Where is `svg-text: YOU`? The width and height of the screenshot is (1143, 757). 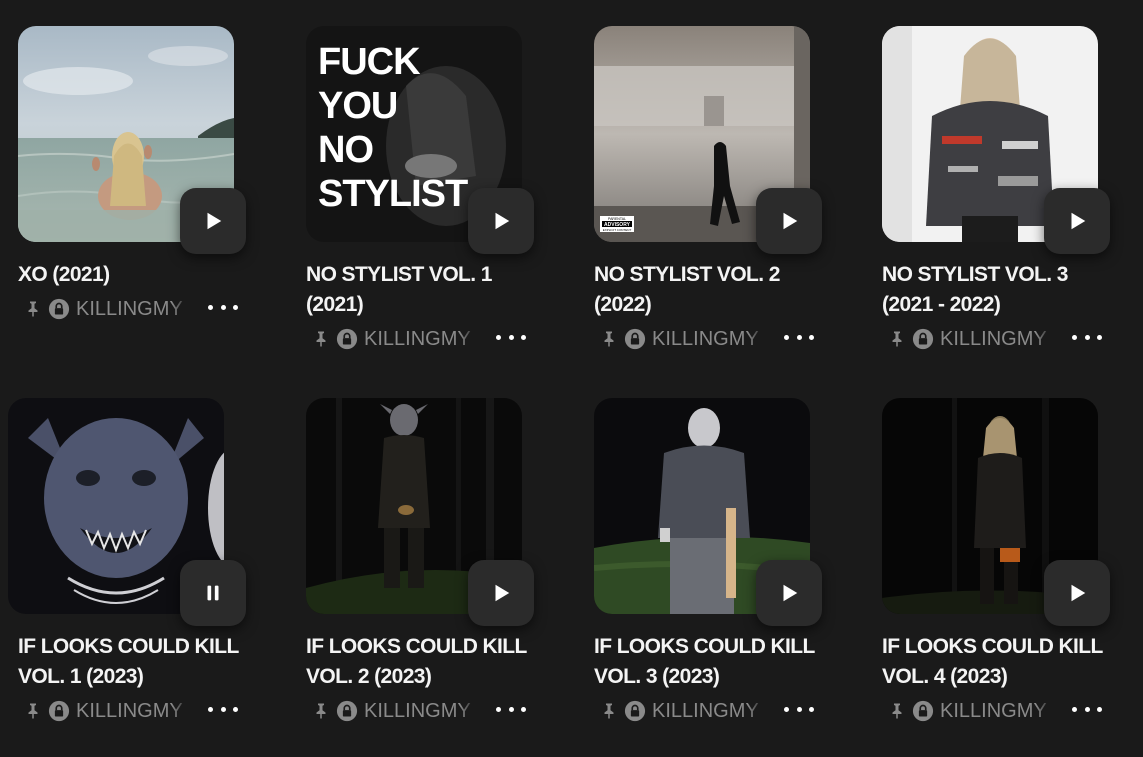 svg-text: YOU is located at coordinates (357, 106).